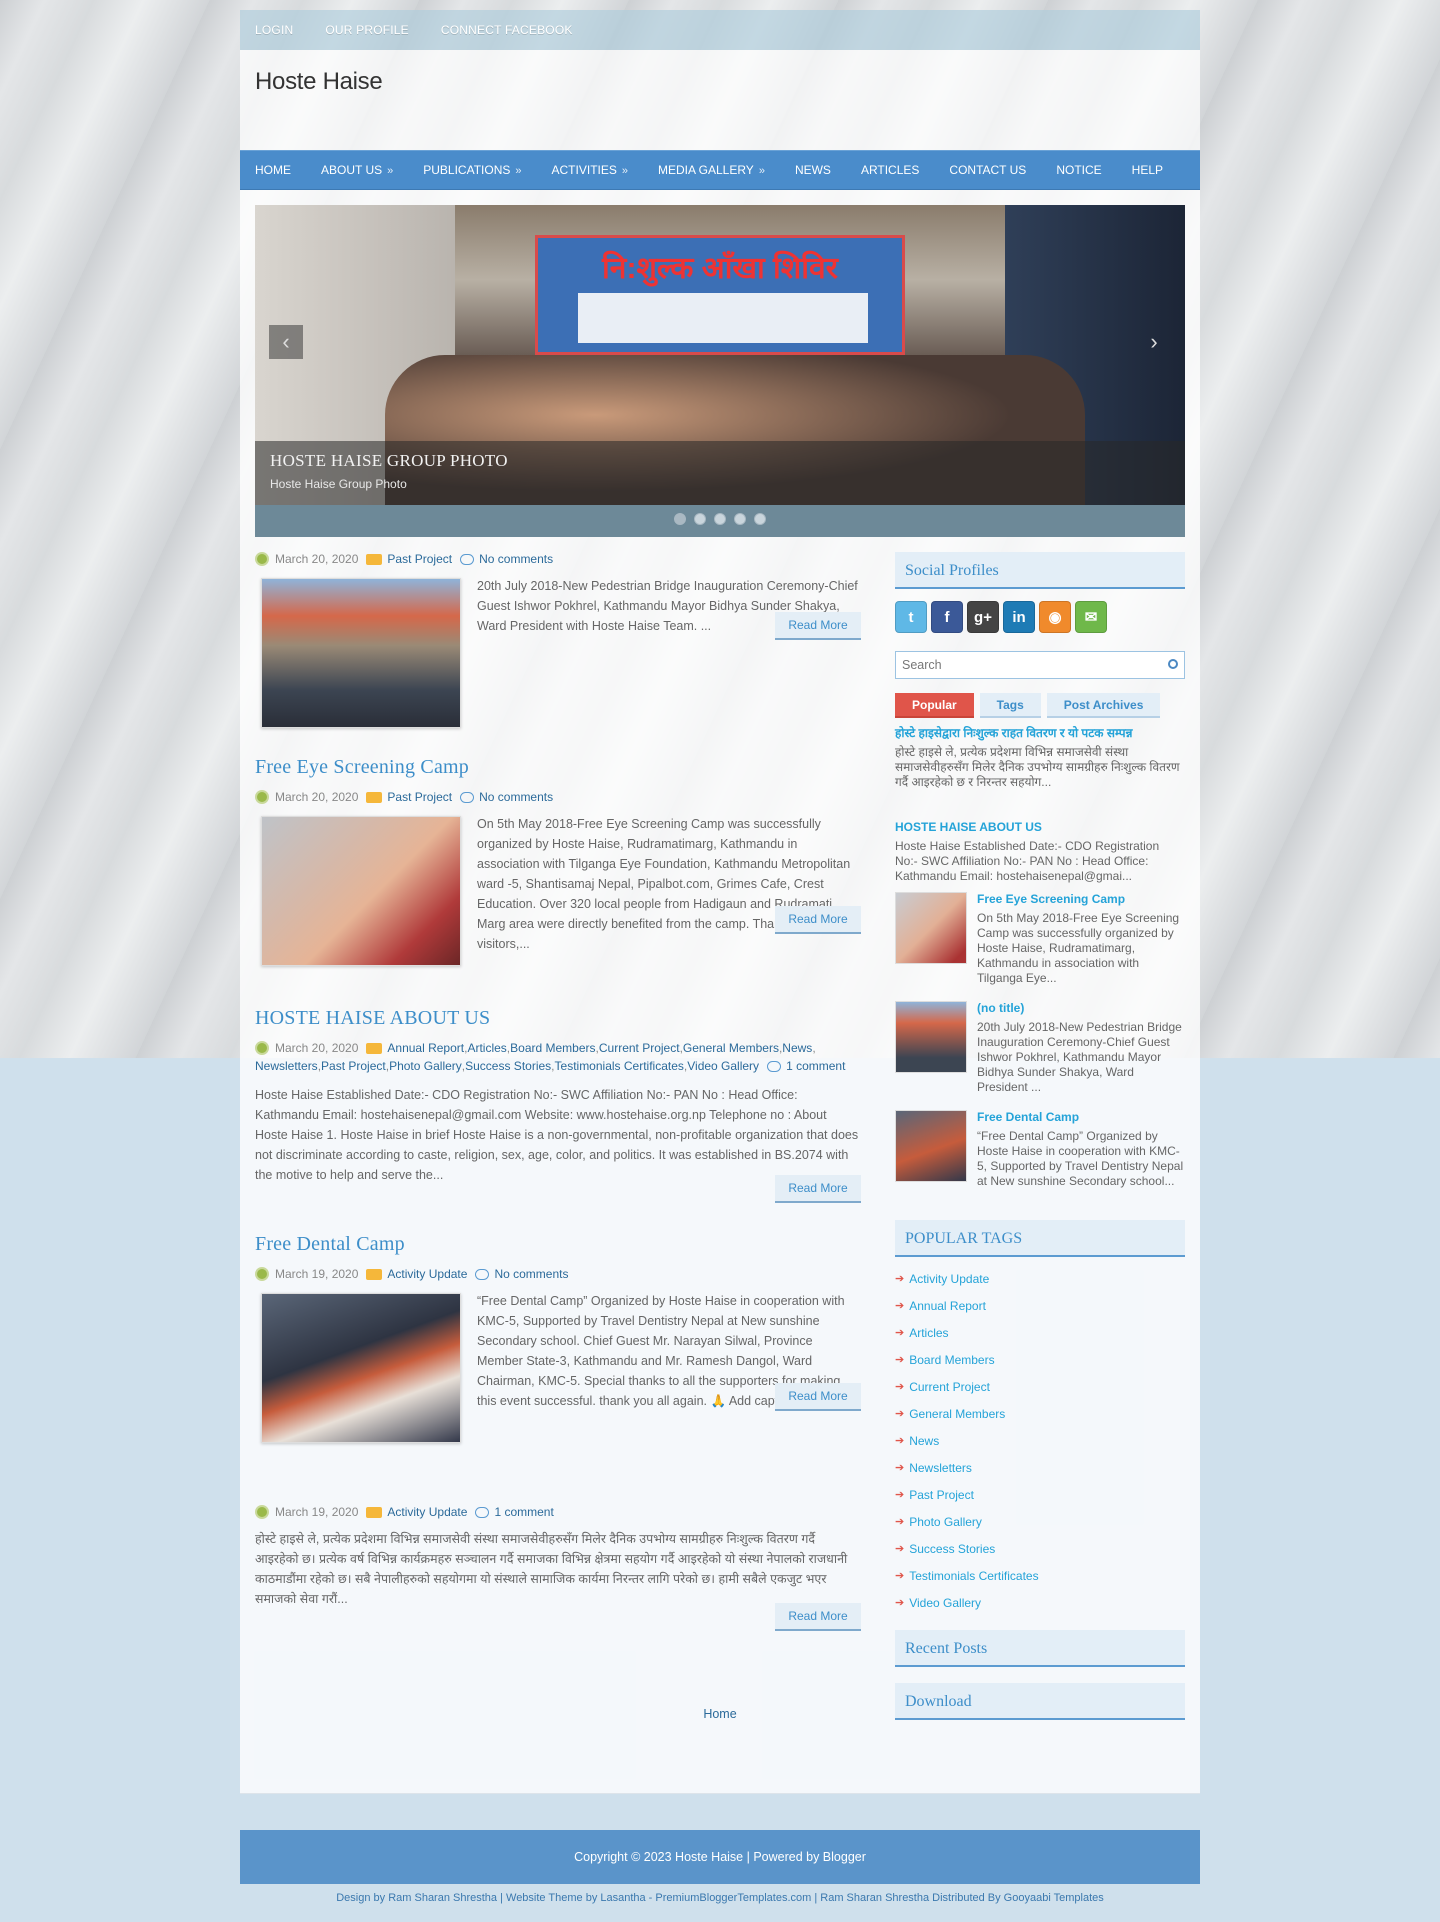  Describe the element at coordinates (274, 30) in the screenshot. I see `topbar-login: LOGIN` at that location.